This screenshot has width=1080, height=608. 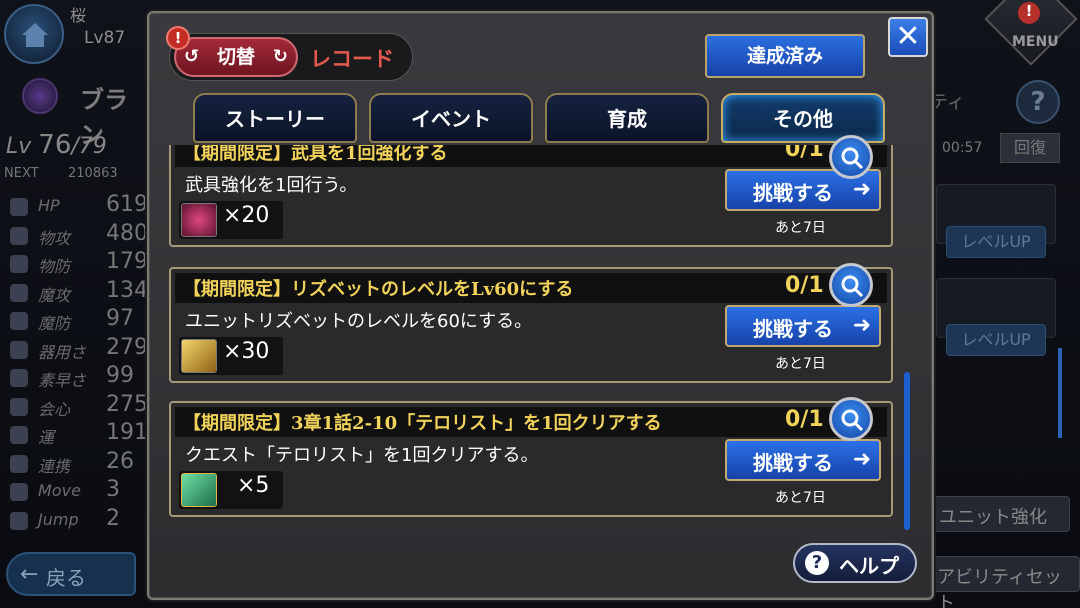 What do you see at coordinates (543, 119) in the screenshot?
I see `tab-bar: ストーリー イベント 育成 その他` at bounding box center [543, 119].